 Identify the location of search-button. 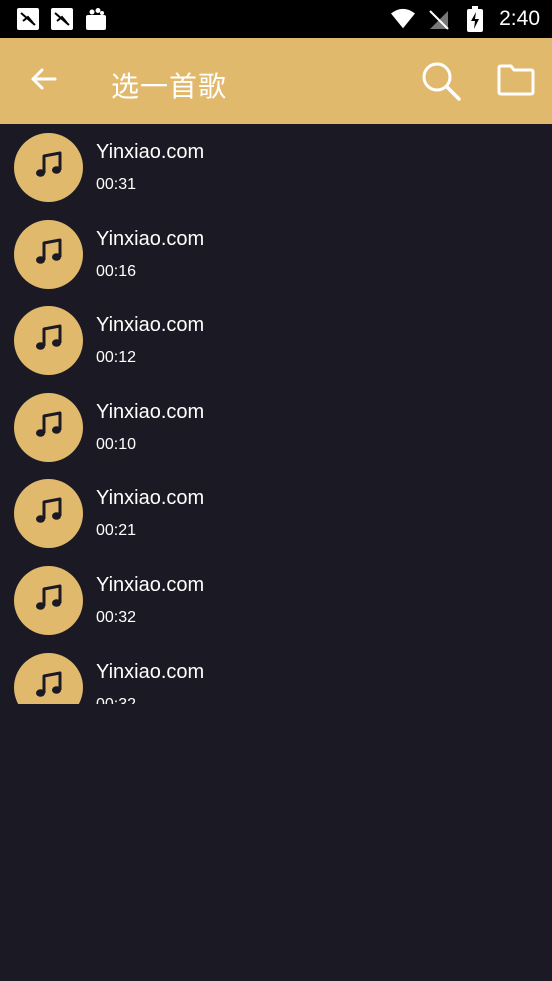
(441, 83).